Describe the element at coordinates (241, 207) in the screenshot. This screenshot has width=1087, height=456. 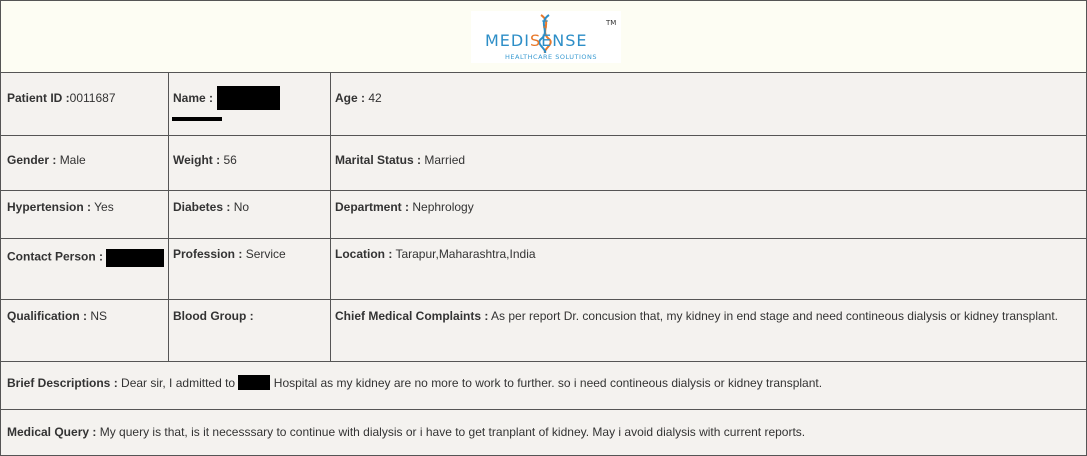
I see `diabetes-value: No` at that location.